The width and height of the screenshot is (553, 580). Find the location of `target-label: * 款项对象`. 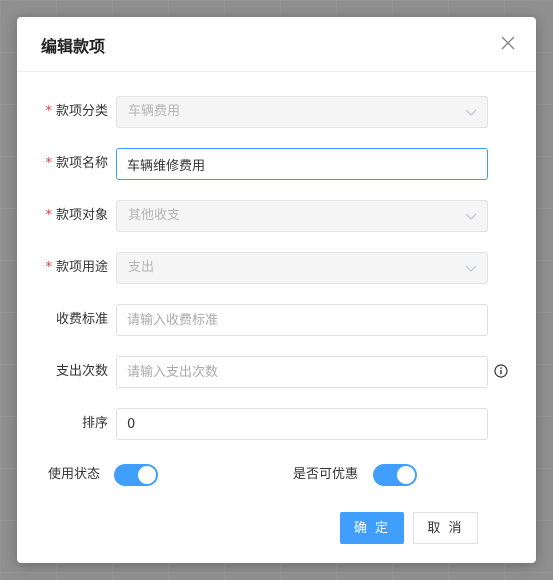

target-label: * 款项对象 is located at coordinates (76, 215).